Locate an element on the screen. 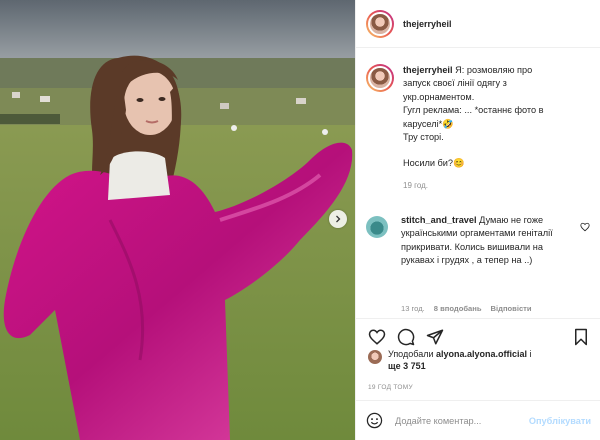 The height and width of the screenshot is (440, 600). caption-line: каруселі*🤣 is located at coordinates (428, 123).